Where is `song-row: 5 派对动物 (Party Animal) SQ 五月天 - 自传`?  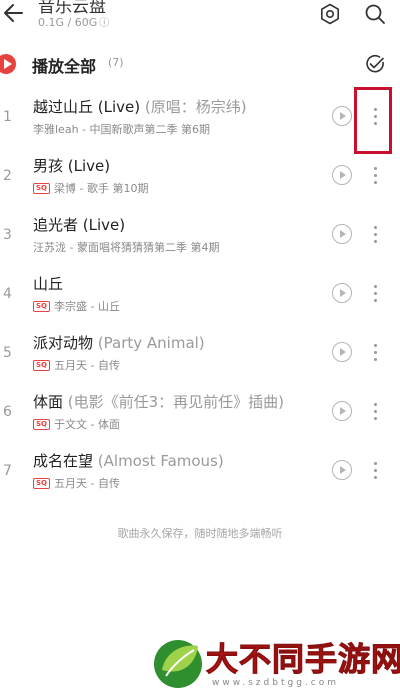
song-row: 5 派对动物 (Party Animal) SQ 五月天 - 自传 is located at coordinates (200, 356).